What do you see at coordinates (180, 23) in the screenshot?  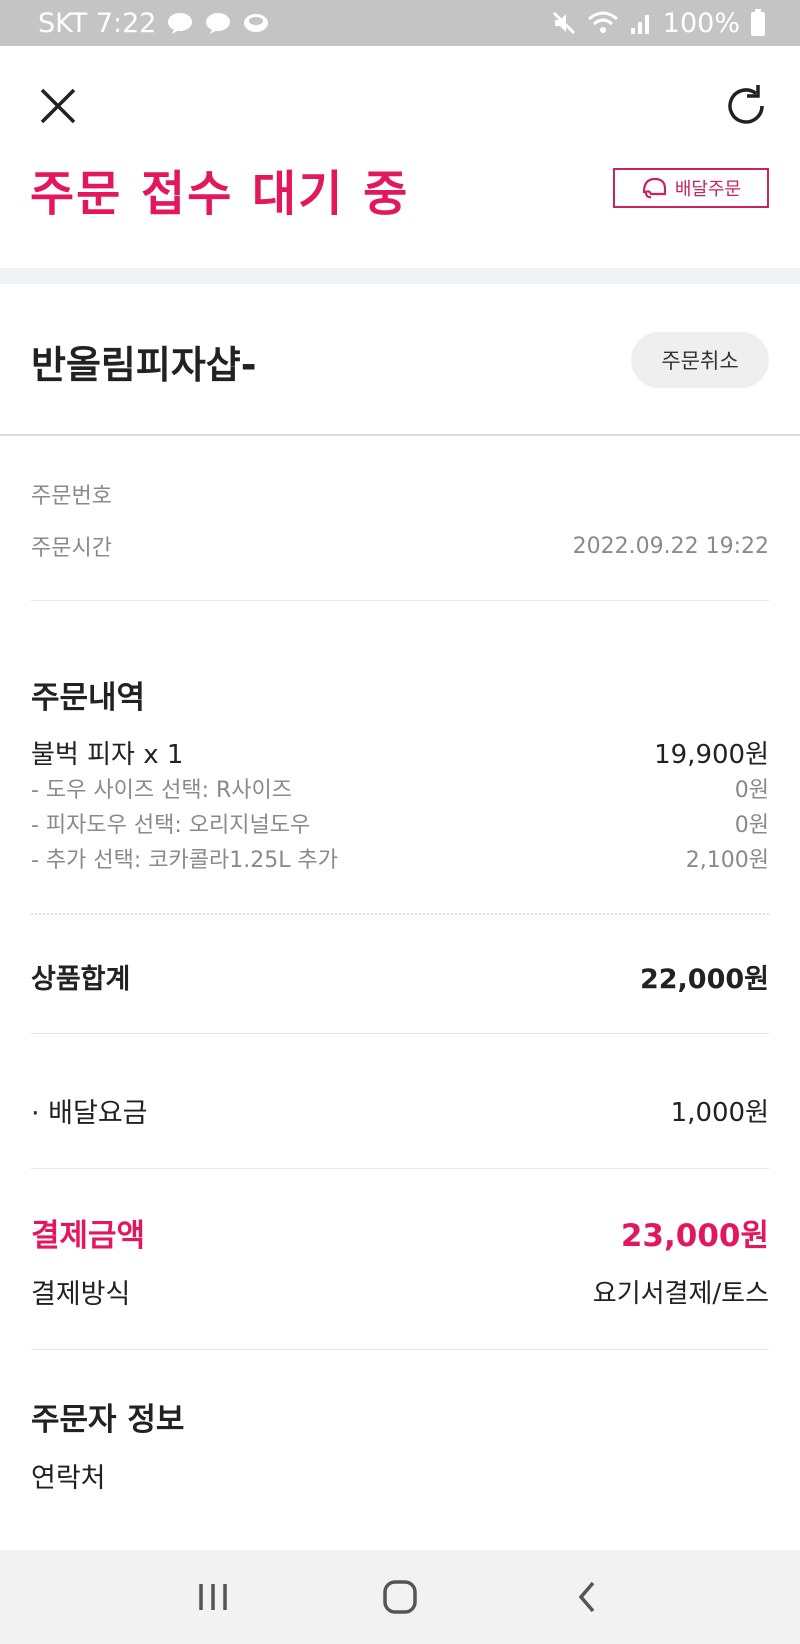 I see `chat-bubble-icon` at bounding box center [180, 23].